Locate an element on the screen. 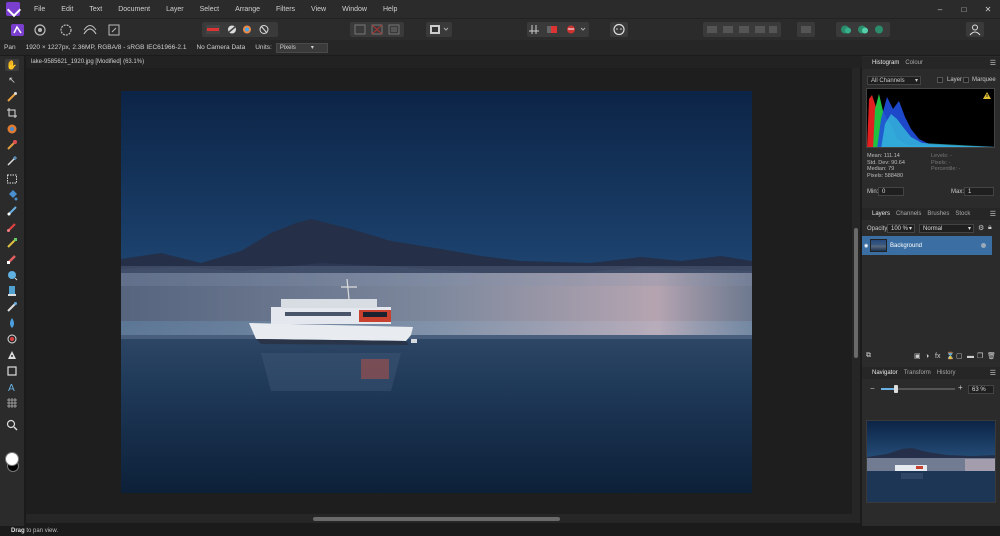  align-button is located at coordinates (806, 29).